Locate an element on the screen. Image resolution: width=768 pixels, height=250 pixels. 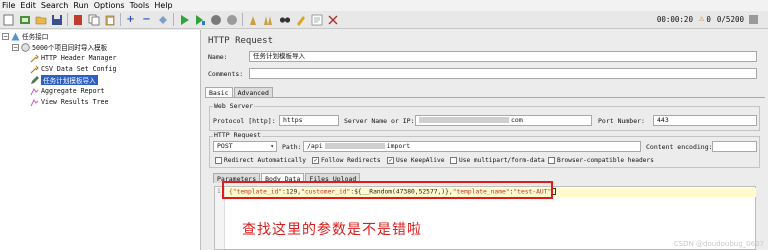
menu-search: Search is located at coordinates (54, 5).